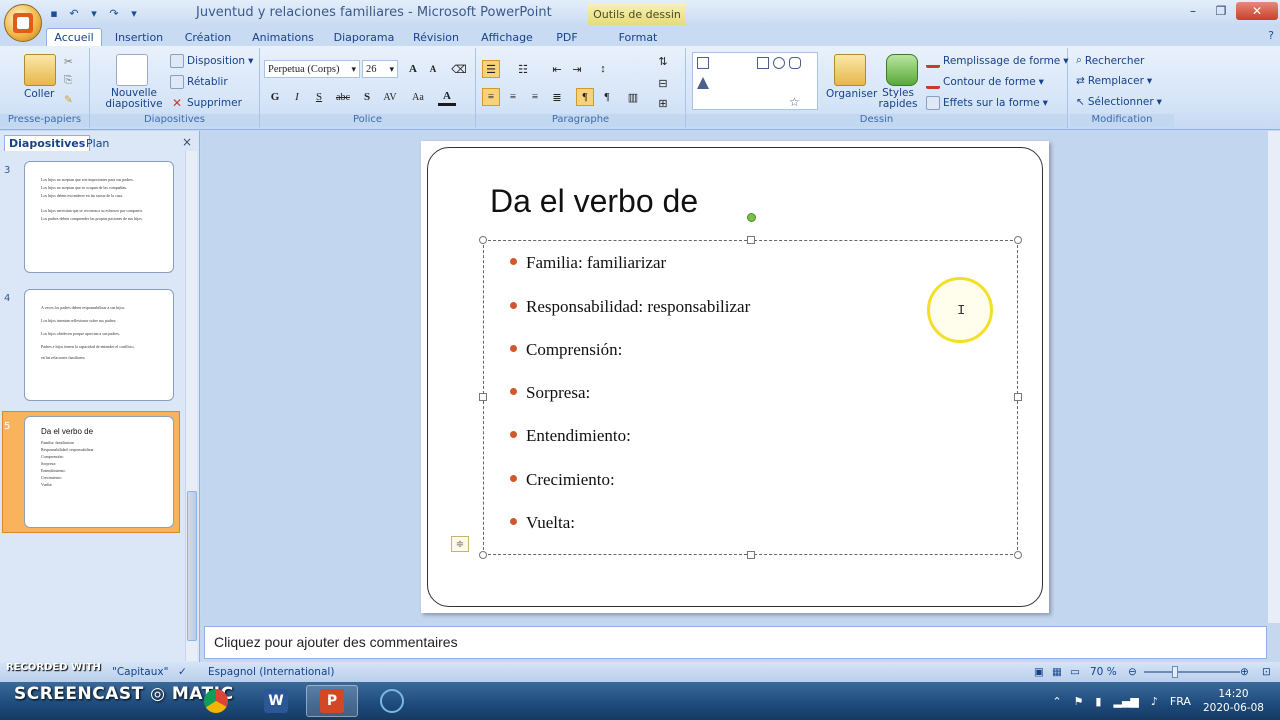  What do you see at coordinates (191, 406) in the screenshot?
I see `slides-panel-scrollbar` at bounding box center [191, 406].